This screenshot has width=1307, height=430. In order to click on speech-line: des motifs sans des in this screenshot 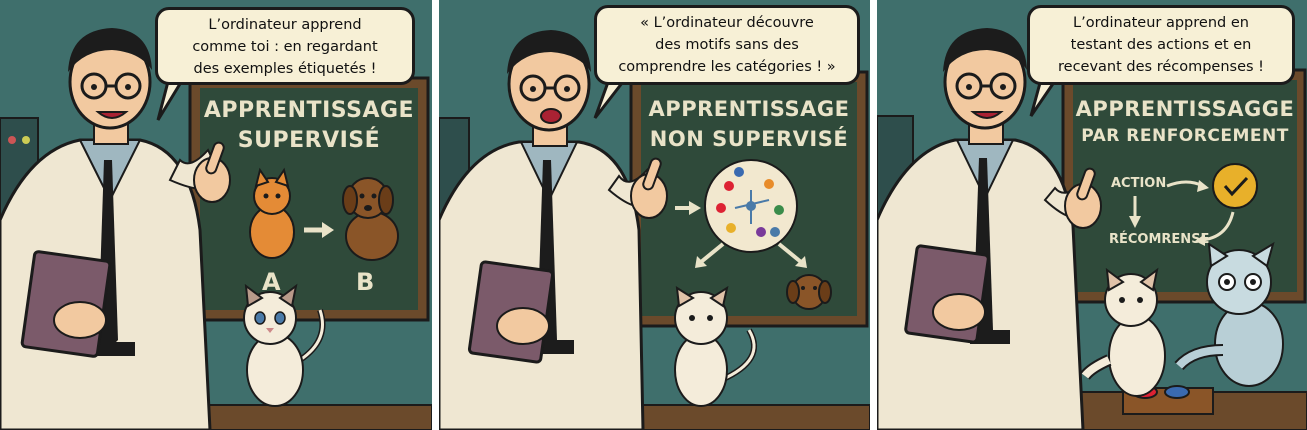, I will do `click(727, 45)`.